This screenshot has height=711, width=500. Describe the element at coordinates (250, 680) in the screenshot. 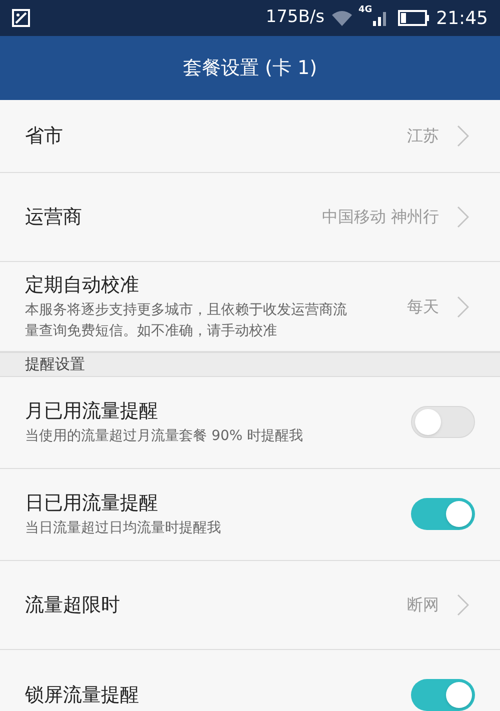

I see `settings-row: 锁屏流量提醒` at that location.